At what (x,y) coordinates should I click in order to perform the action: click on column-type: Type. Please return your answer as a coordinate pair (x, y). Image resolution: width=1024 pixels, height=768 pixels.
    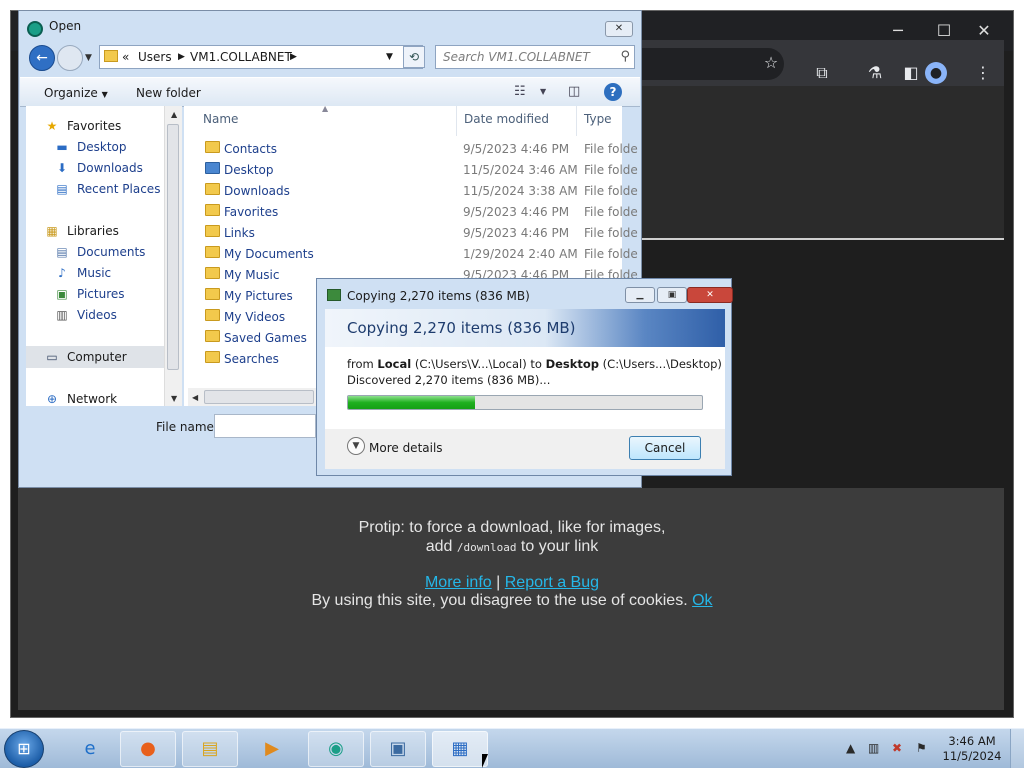
    Looking at the image, I should click on (598, 119).